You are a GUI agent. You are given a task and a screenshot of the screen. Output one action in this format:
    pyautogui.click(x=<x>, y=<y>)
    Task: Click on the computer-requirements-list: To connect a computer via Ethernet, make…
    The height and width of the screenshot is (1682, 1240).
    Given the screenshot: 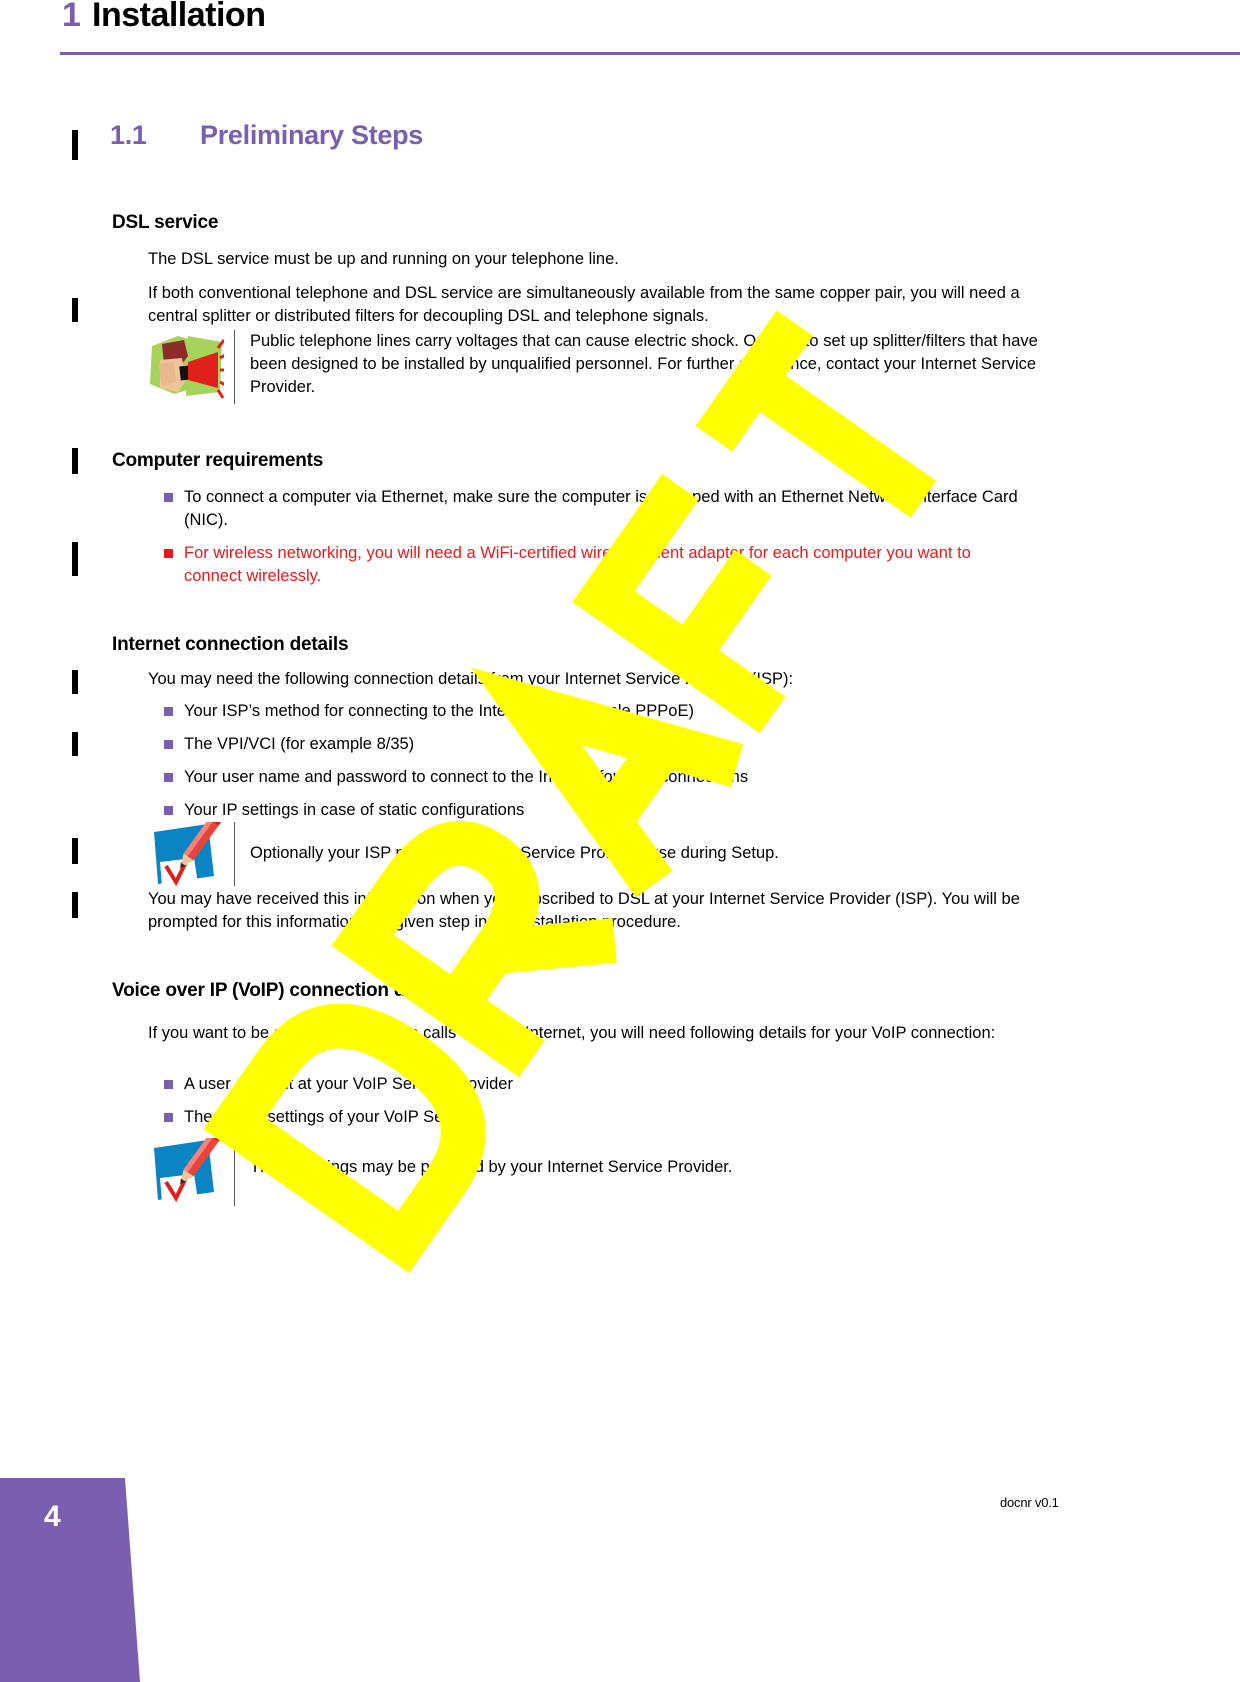 What is the action you would take?
    pyautogui.click(x=586, y=537)
    